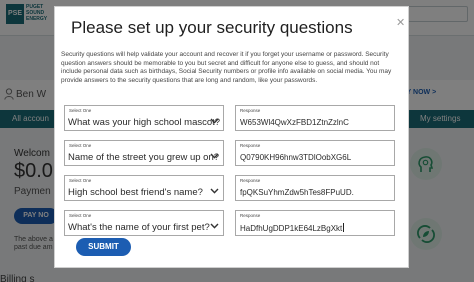 Image resolution: width=474 pixels, height=282 pixels. I want to click on response-field-2: Response Q0790KH96hnw3TDlOobXG6L, so click(315, 153).